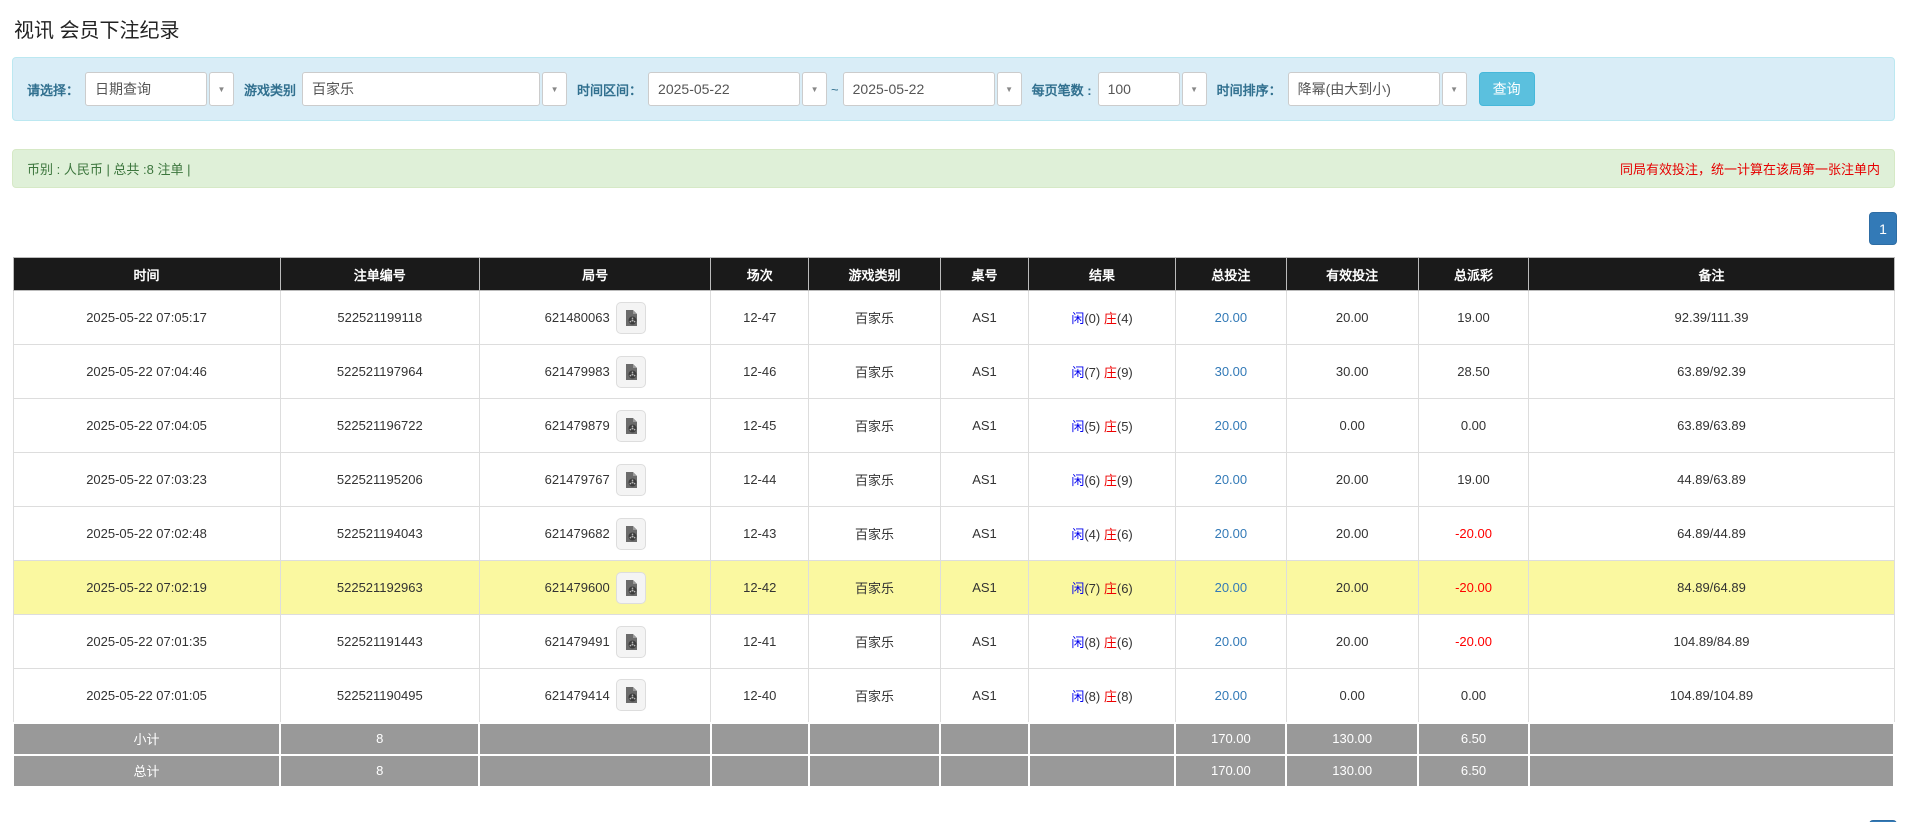 This screenshot has width=1907, height=822. Describe the element at coordinates (760, 371) in the screenshot. I see `cell-session: 12-46` at that location.